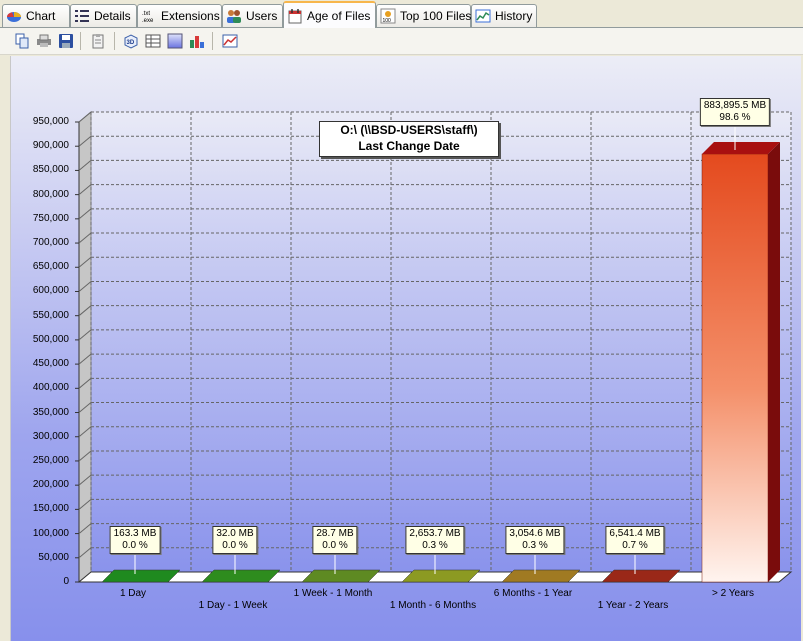 The height and width of the screenshot is (641, 803). I want to click on top100-icon: 100, so click(388, 16).